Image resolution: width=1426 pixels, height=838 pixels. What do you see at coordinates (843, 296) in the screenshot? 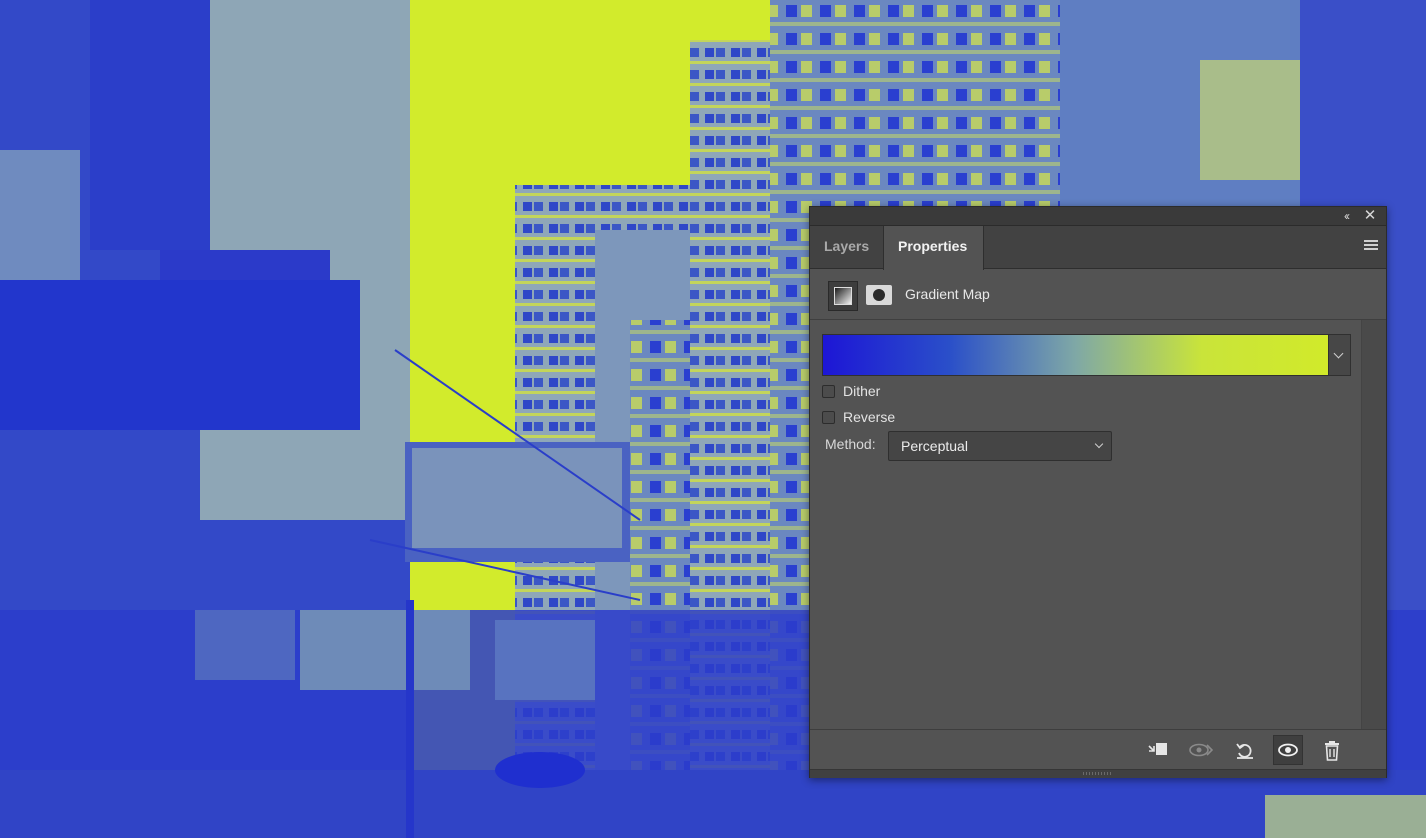
I see `gradient-map-adjustment-icon` at bounding box center [843, 296].